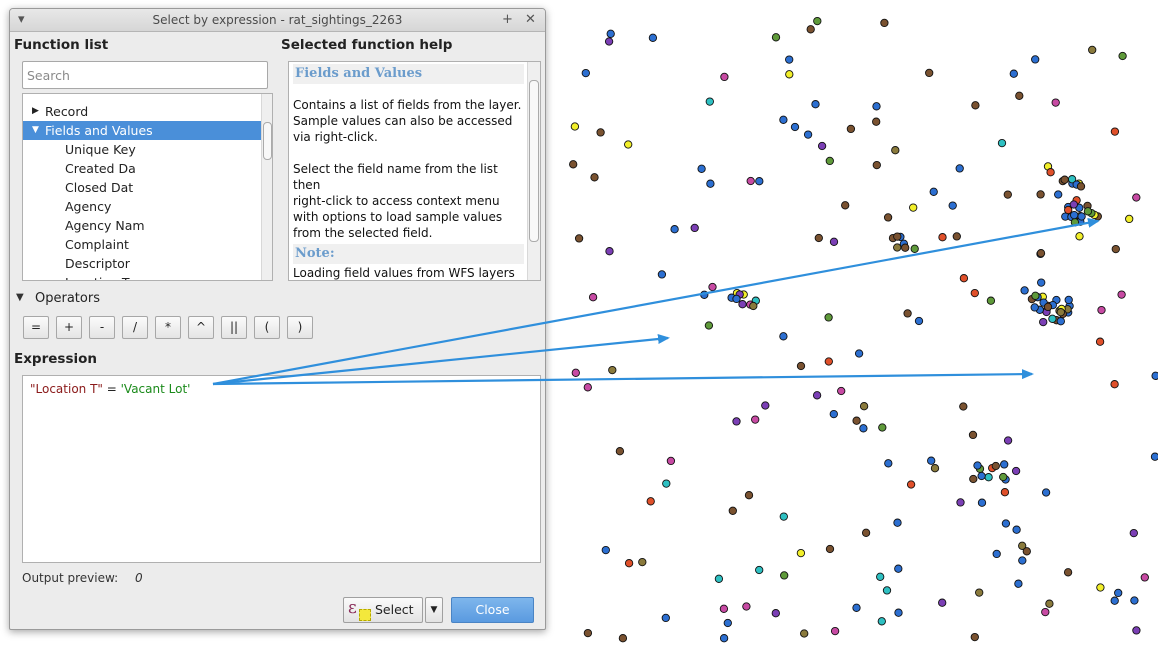  Describe the element at coordinates (534, 161) in the screenshot. I see `scrollbar-thumb` at that location.